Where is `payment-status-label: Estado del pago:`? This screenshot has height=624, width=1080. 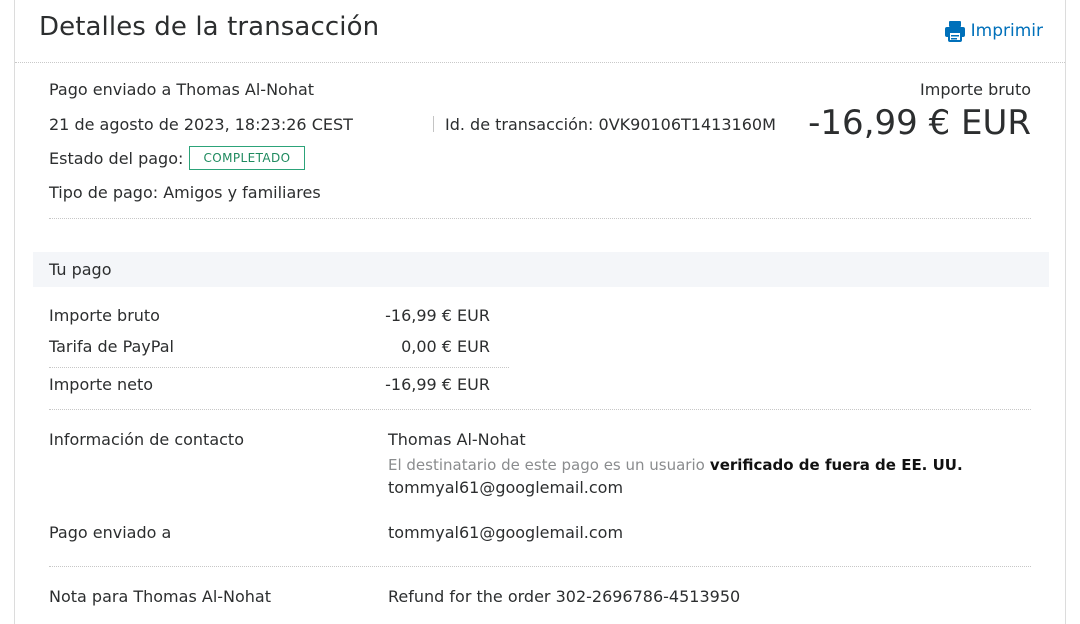
payment-status-label: Estado del pago: is located at coordinates (116, 158).